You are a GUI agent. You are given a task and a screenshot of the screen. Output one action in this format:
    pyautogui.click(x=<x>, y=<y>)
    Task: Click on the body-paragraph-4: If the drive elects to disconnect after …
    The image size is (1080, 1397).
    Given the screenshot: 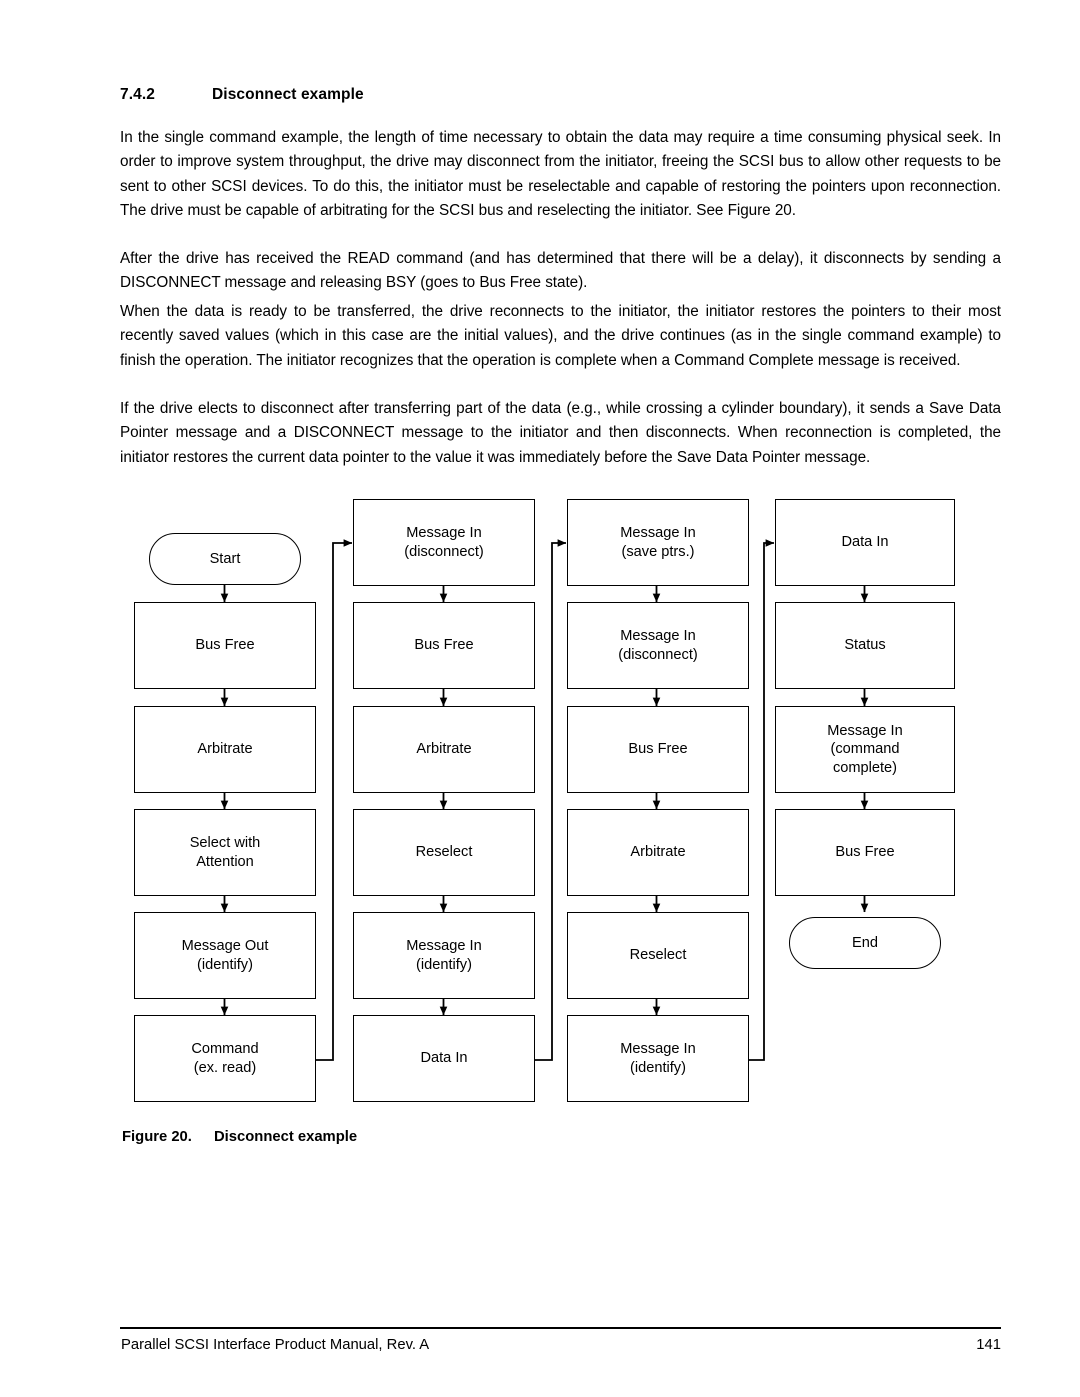 What is the action you would take?
    pyautogui.click(x=560, y=433)
    